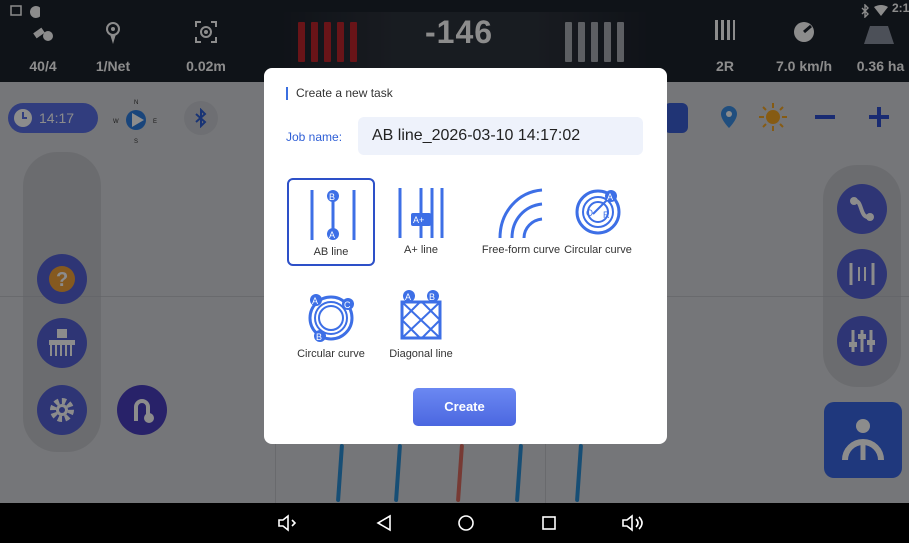 Image resolution: width=909 pixels, height=543 pixels. What do you see at coordinates (589, 213) in the screenshot?
I see `svg-text: O` at bounding box center [589, 213].